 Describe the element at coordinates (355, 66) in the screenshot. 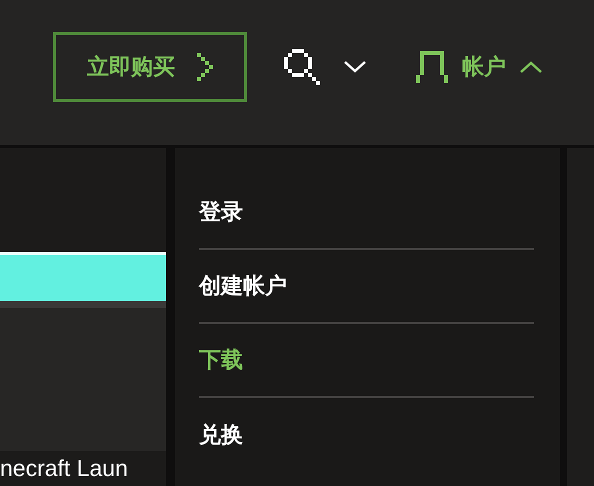

I see `chevron-down-icon` at that location.